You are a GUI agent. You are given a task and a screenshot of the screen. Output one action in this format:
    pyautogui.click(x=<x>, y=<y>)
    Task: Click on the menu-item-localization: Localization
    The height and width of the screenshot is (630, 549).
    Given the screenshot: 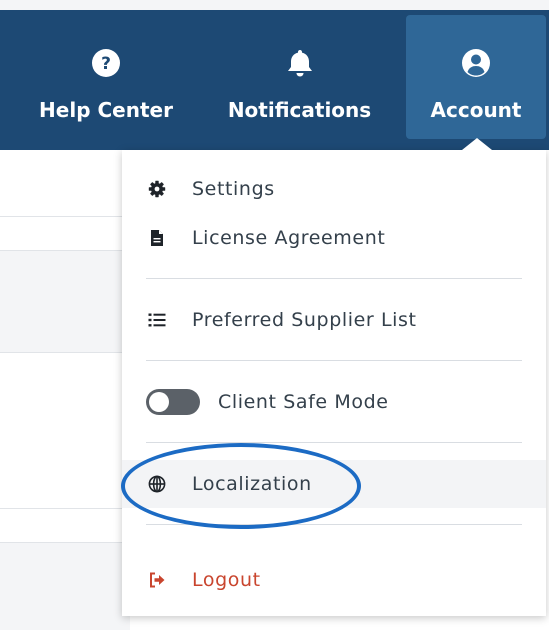 What is the action you would take?
    pyautogui.click(x=334, y=484)
    